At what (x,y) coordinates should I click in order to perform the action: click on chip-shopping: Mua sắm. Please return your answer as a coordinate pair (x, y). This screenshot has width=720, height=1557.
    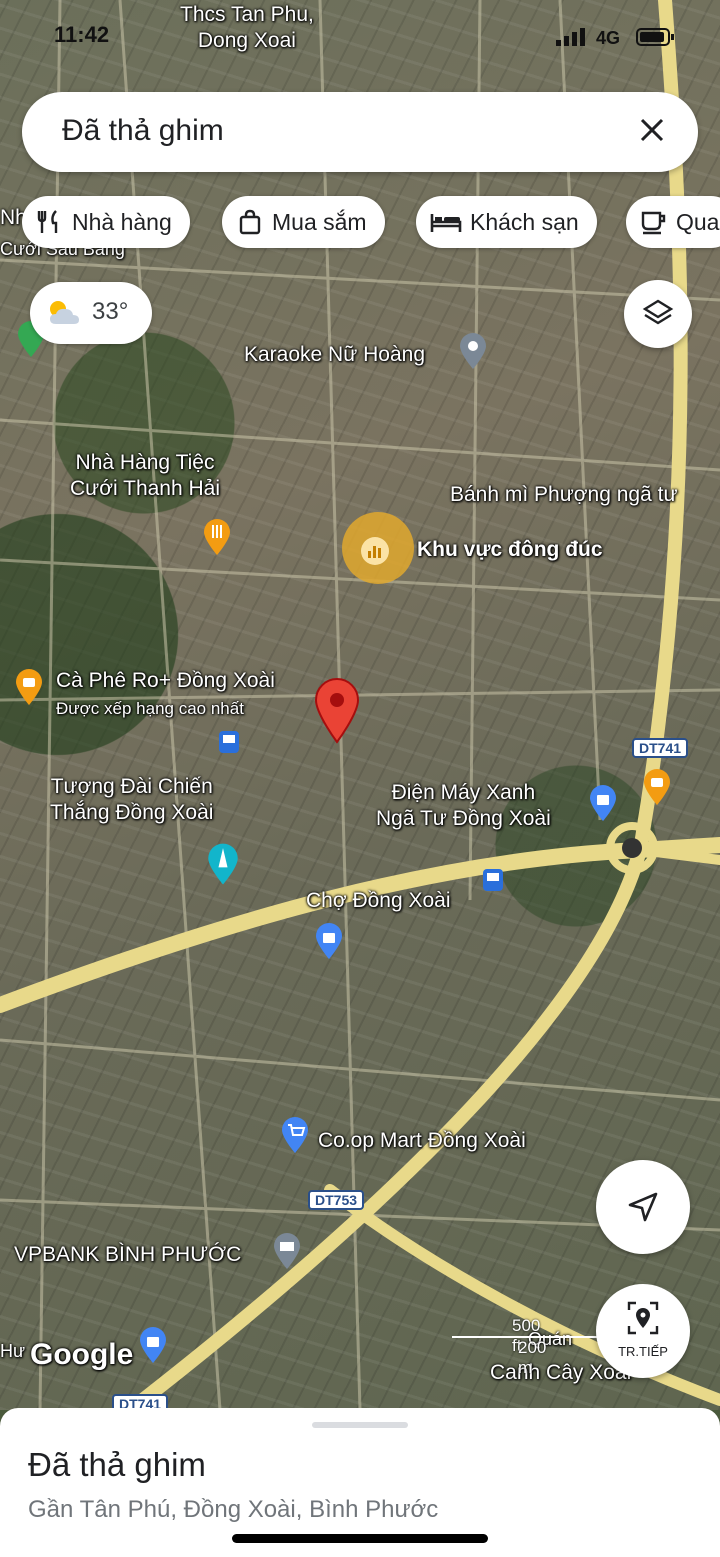
    Looking at the image, I should click on (303, 222).